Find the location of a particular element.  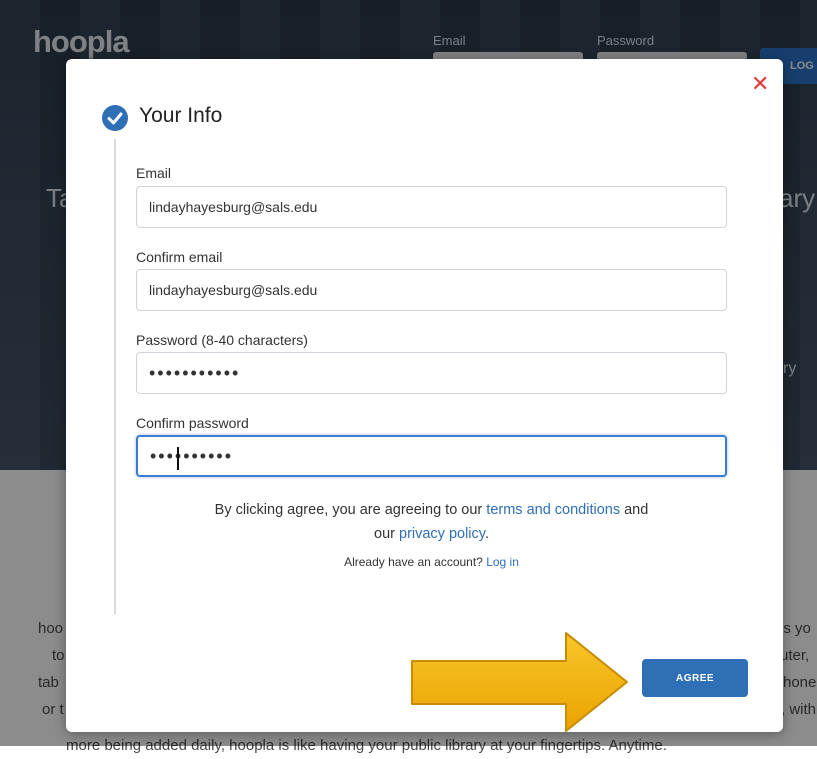

password-input is located at coordinates (431, 373).